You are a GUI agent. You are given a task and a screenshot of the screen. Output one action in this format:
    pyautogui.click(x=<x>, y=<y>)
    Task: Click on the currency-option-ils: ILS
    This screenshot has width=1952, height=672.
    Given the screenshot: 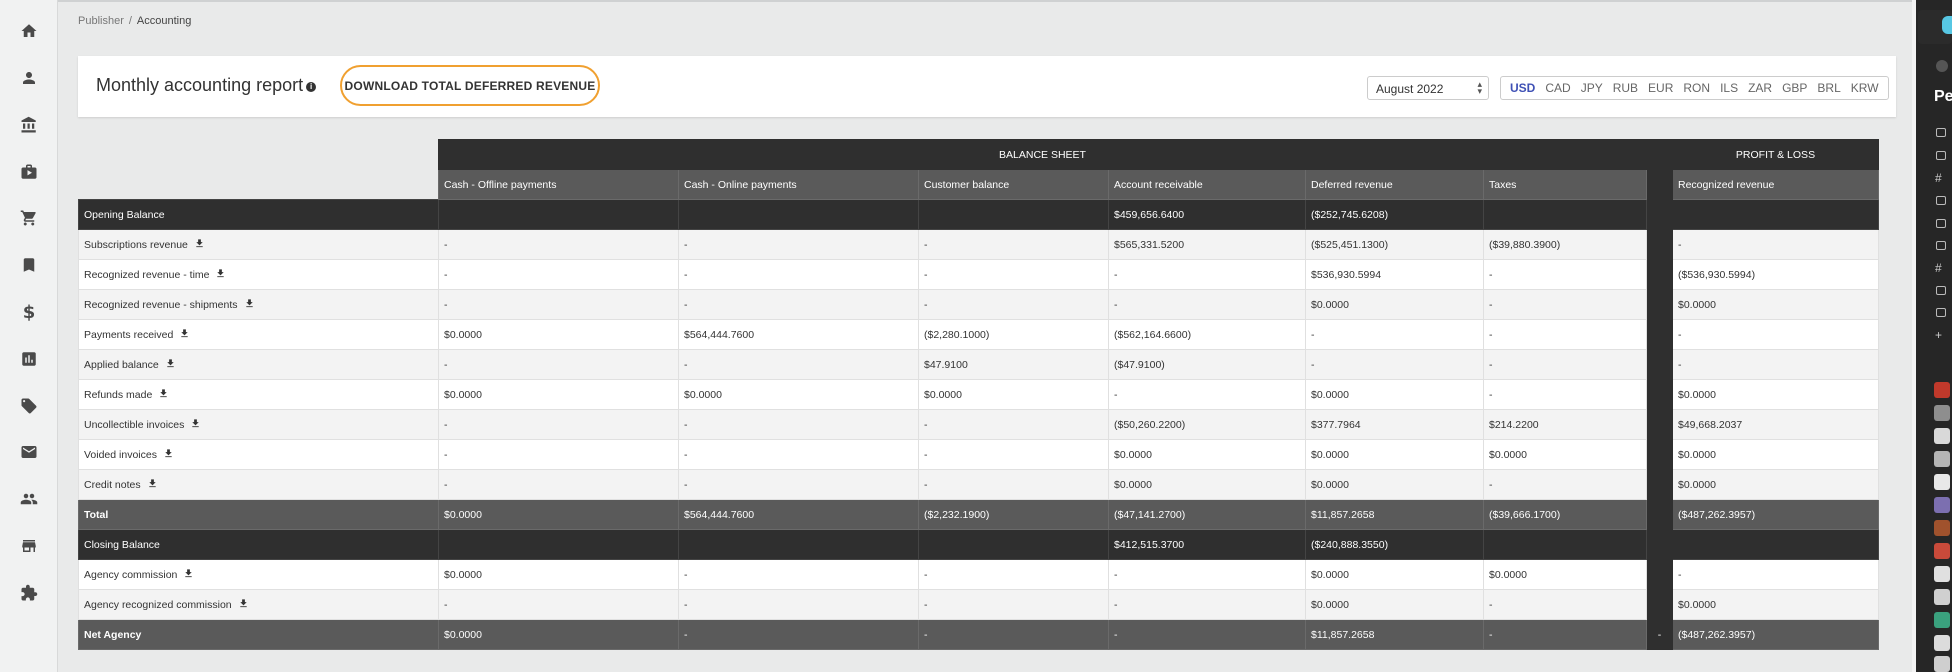 What is the action you would take?
    pyautogui.click(x=1729, y=88)
    